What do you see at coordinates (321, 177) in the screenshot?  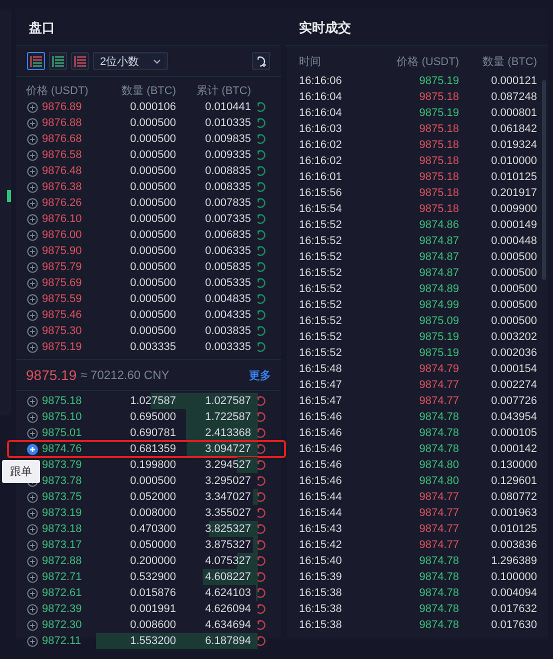 I see `time-cell-text: 16:16:01` at bounding box center [321, 177].